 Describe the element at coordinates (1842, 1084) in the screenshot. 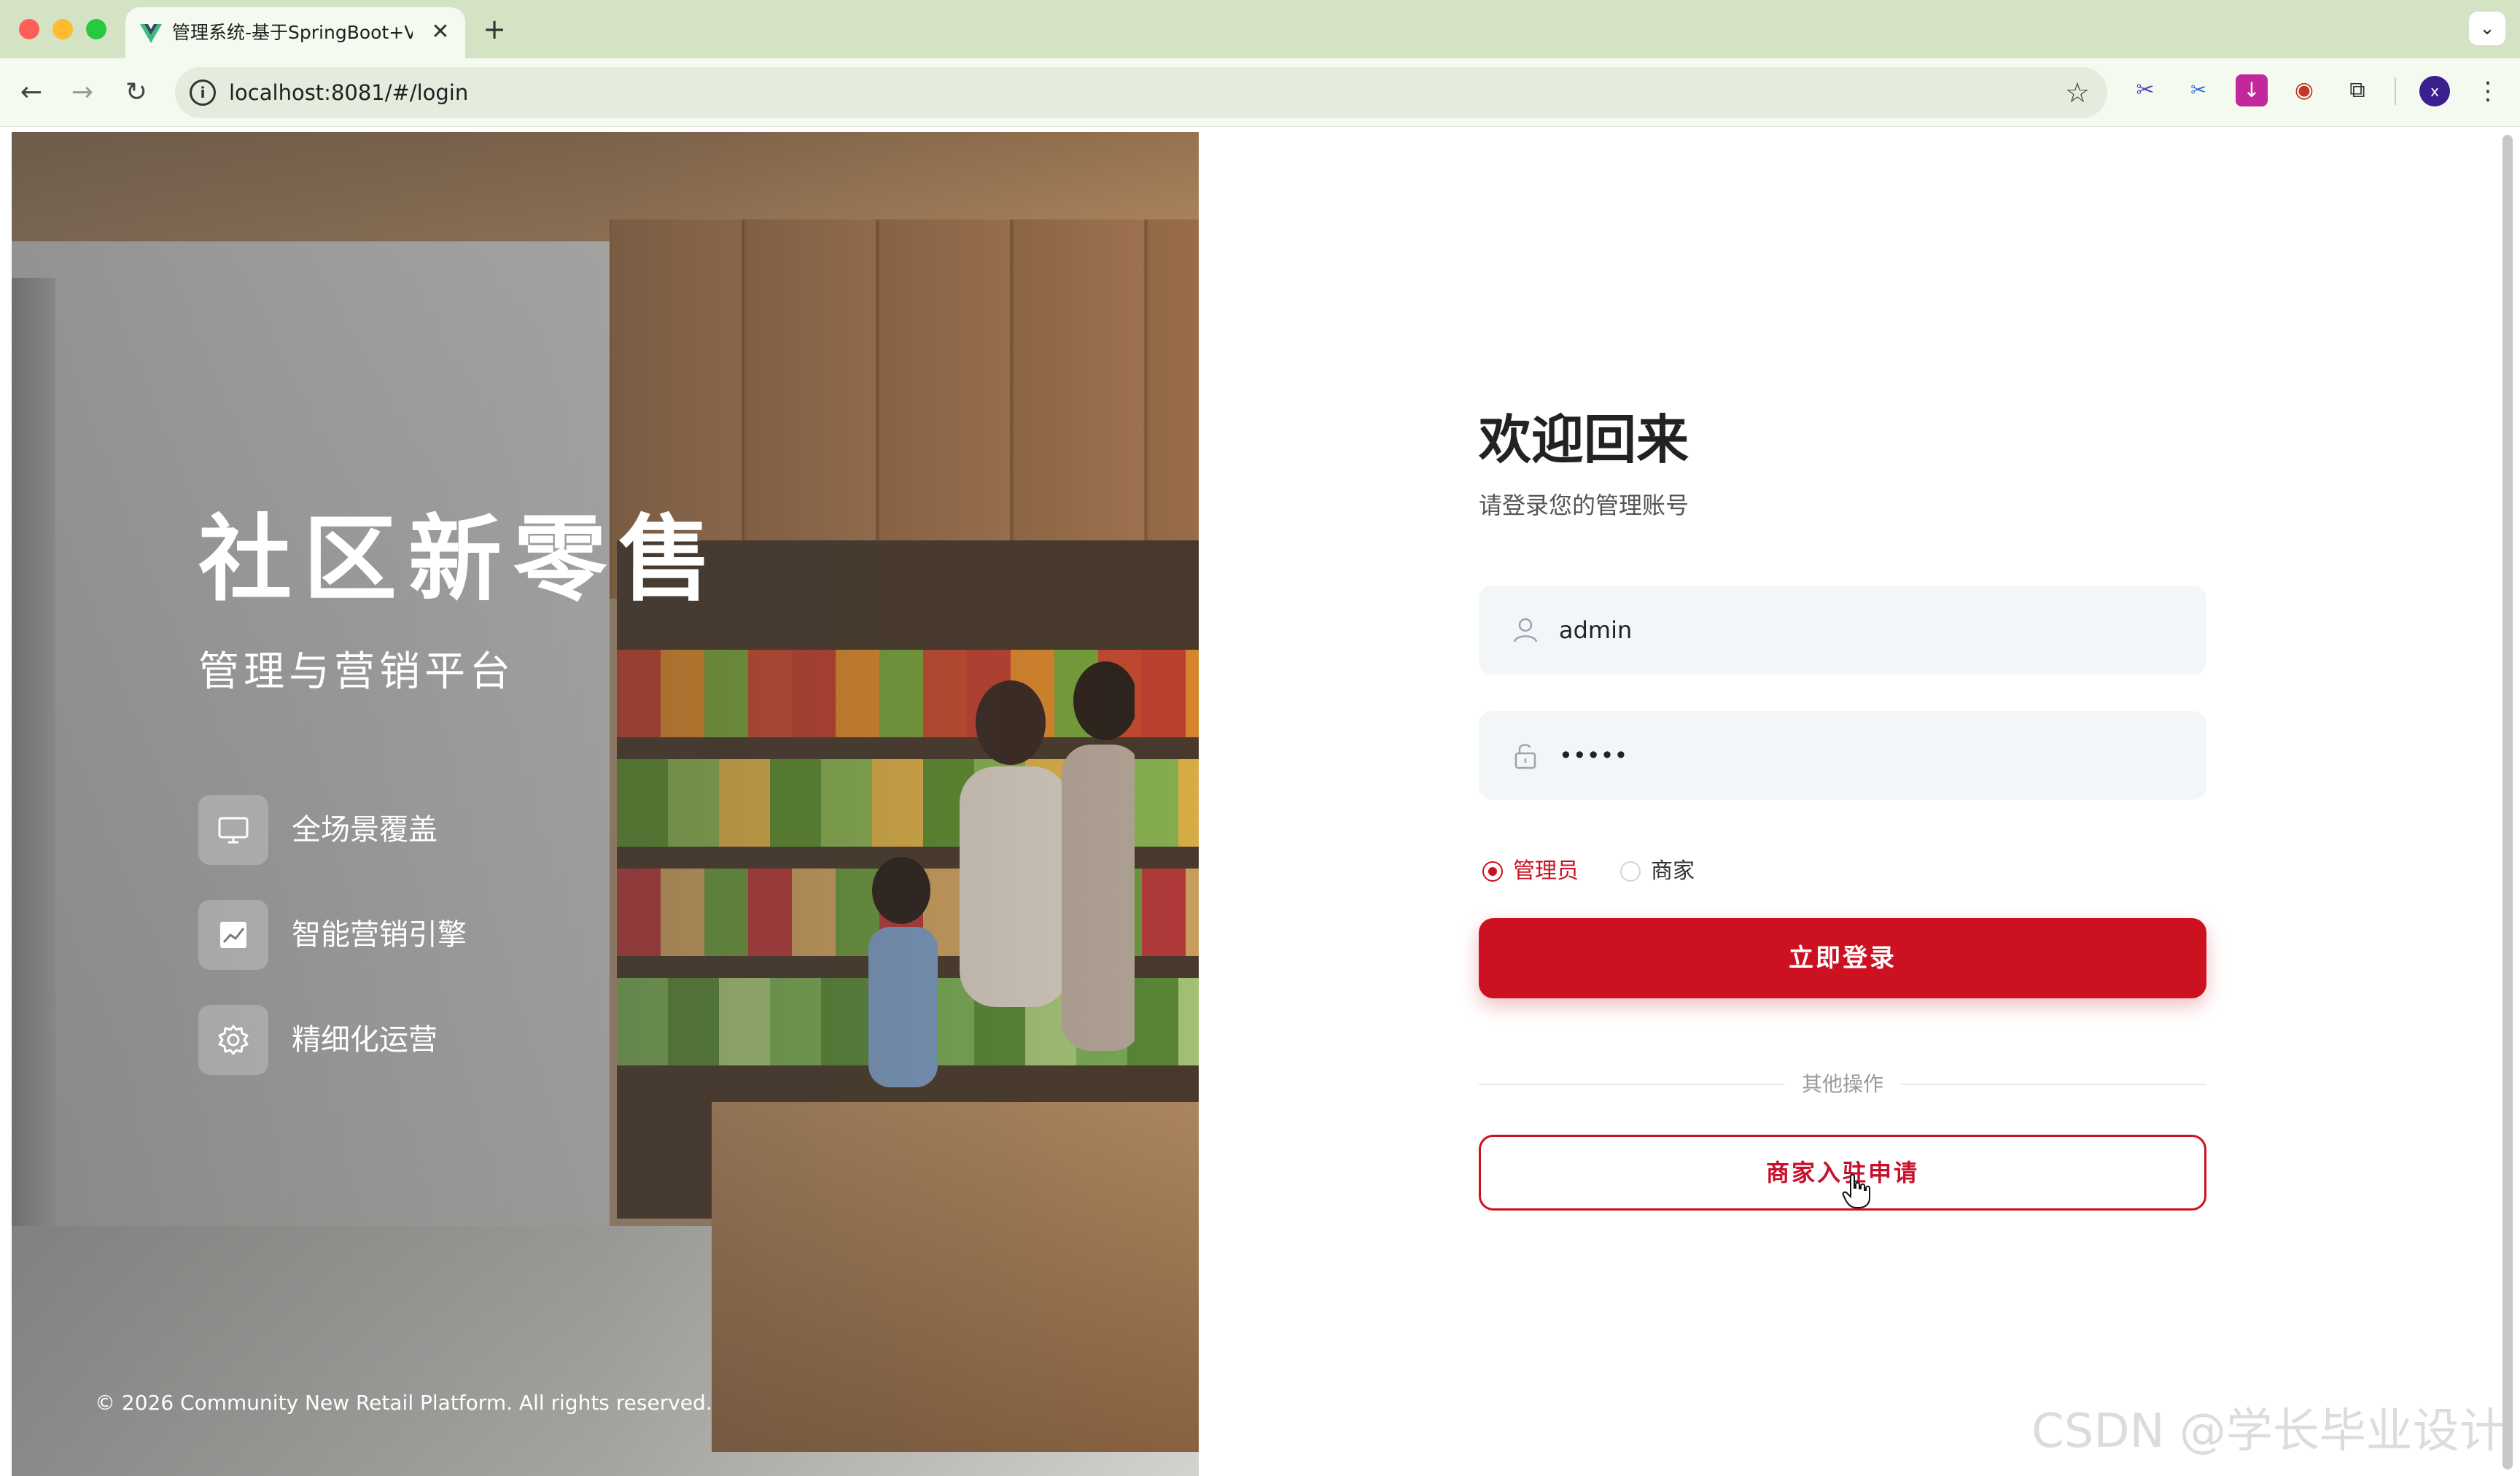

I see `divider-text: 其他操作` at that location.